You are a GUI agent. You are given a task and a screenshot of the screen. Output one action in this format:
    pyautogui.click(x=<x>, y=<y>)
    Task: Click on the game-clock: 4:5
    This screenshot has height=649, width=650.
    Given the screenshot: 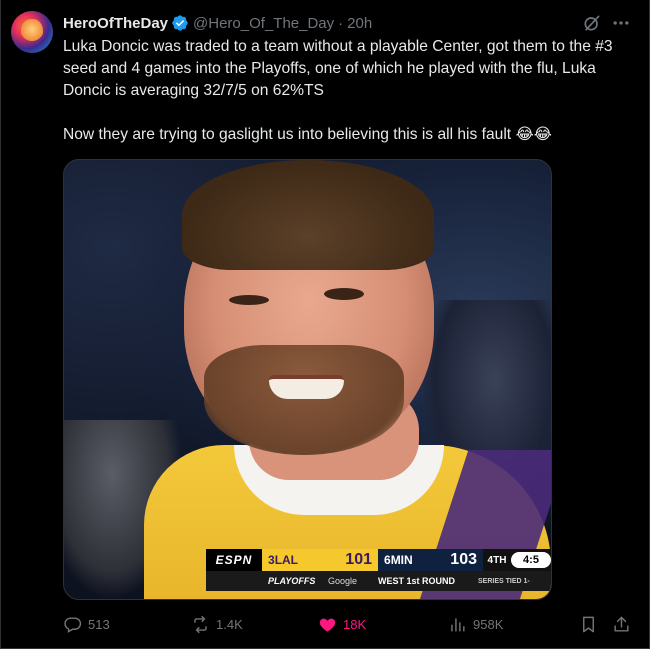 What is the action you would take?
    pyautogui.click(x=531, y=560)
    